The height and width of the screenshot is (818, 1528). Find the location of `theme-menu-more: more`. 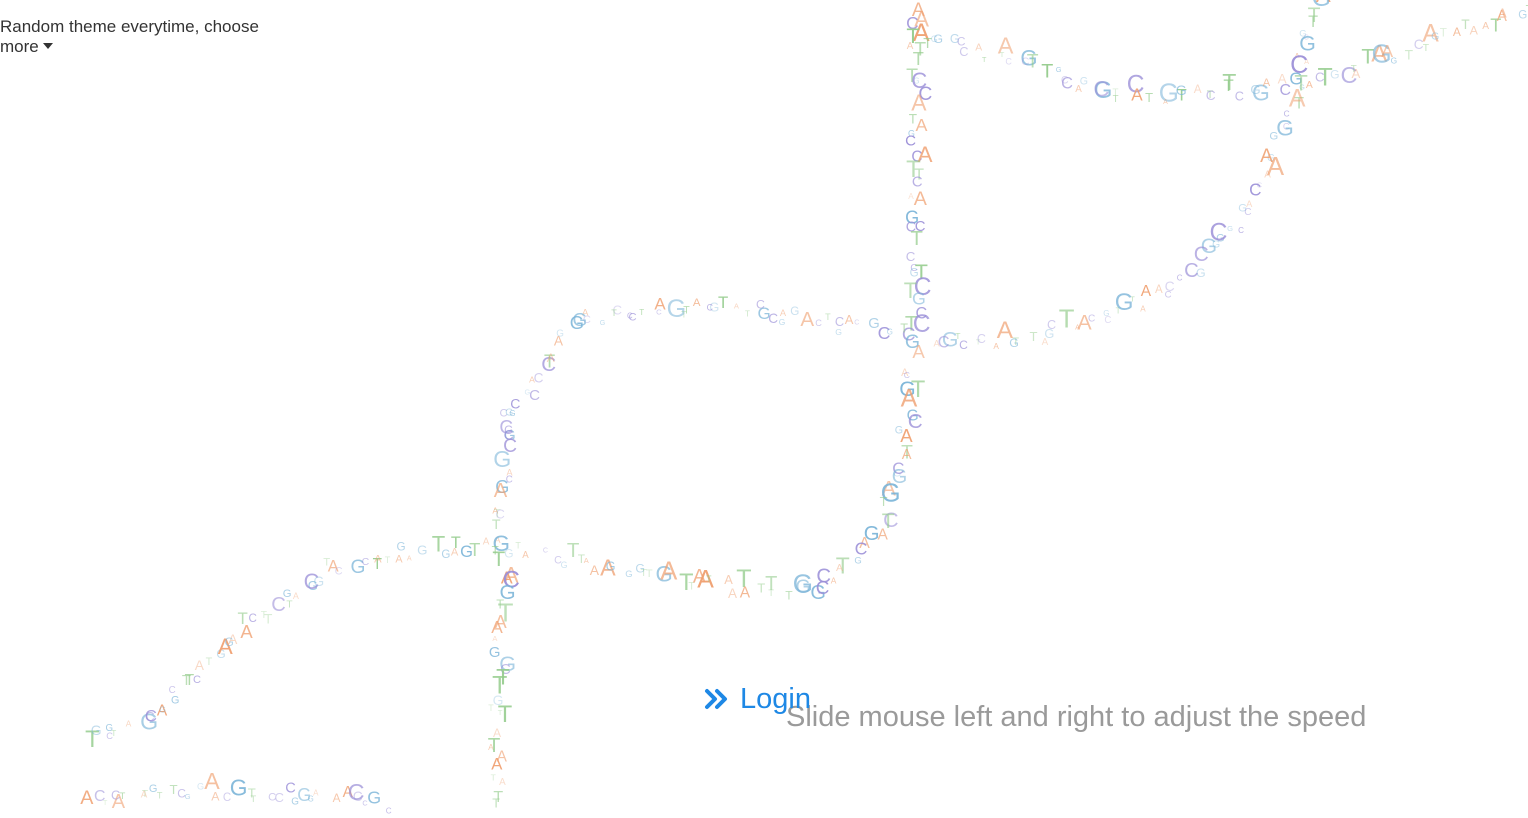

theme-menu-more: more is located at coordinates (19, 46).